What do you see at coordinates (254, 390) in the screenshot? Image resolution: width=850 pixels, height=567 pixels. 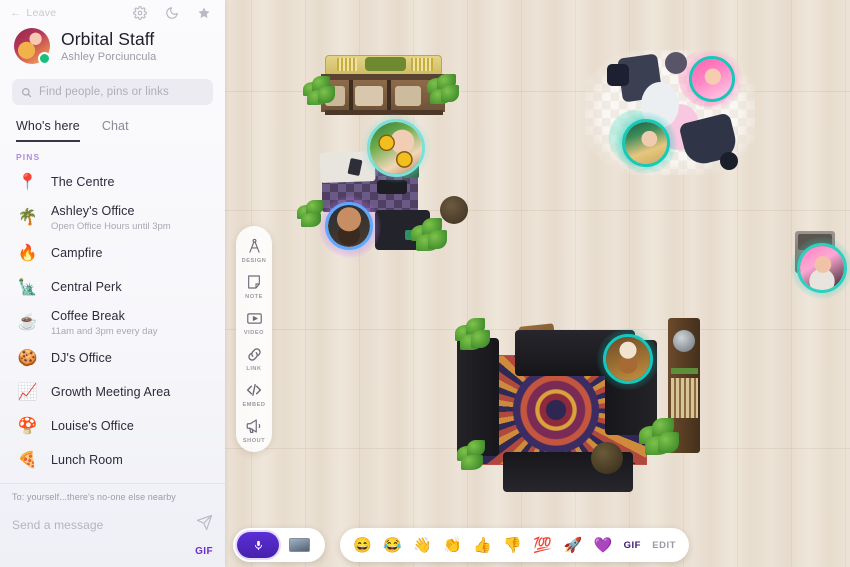 I see `code-icon` at bounding box center [254, 390].